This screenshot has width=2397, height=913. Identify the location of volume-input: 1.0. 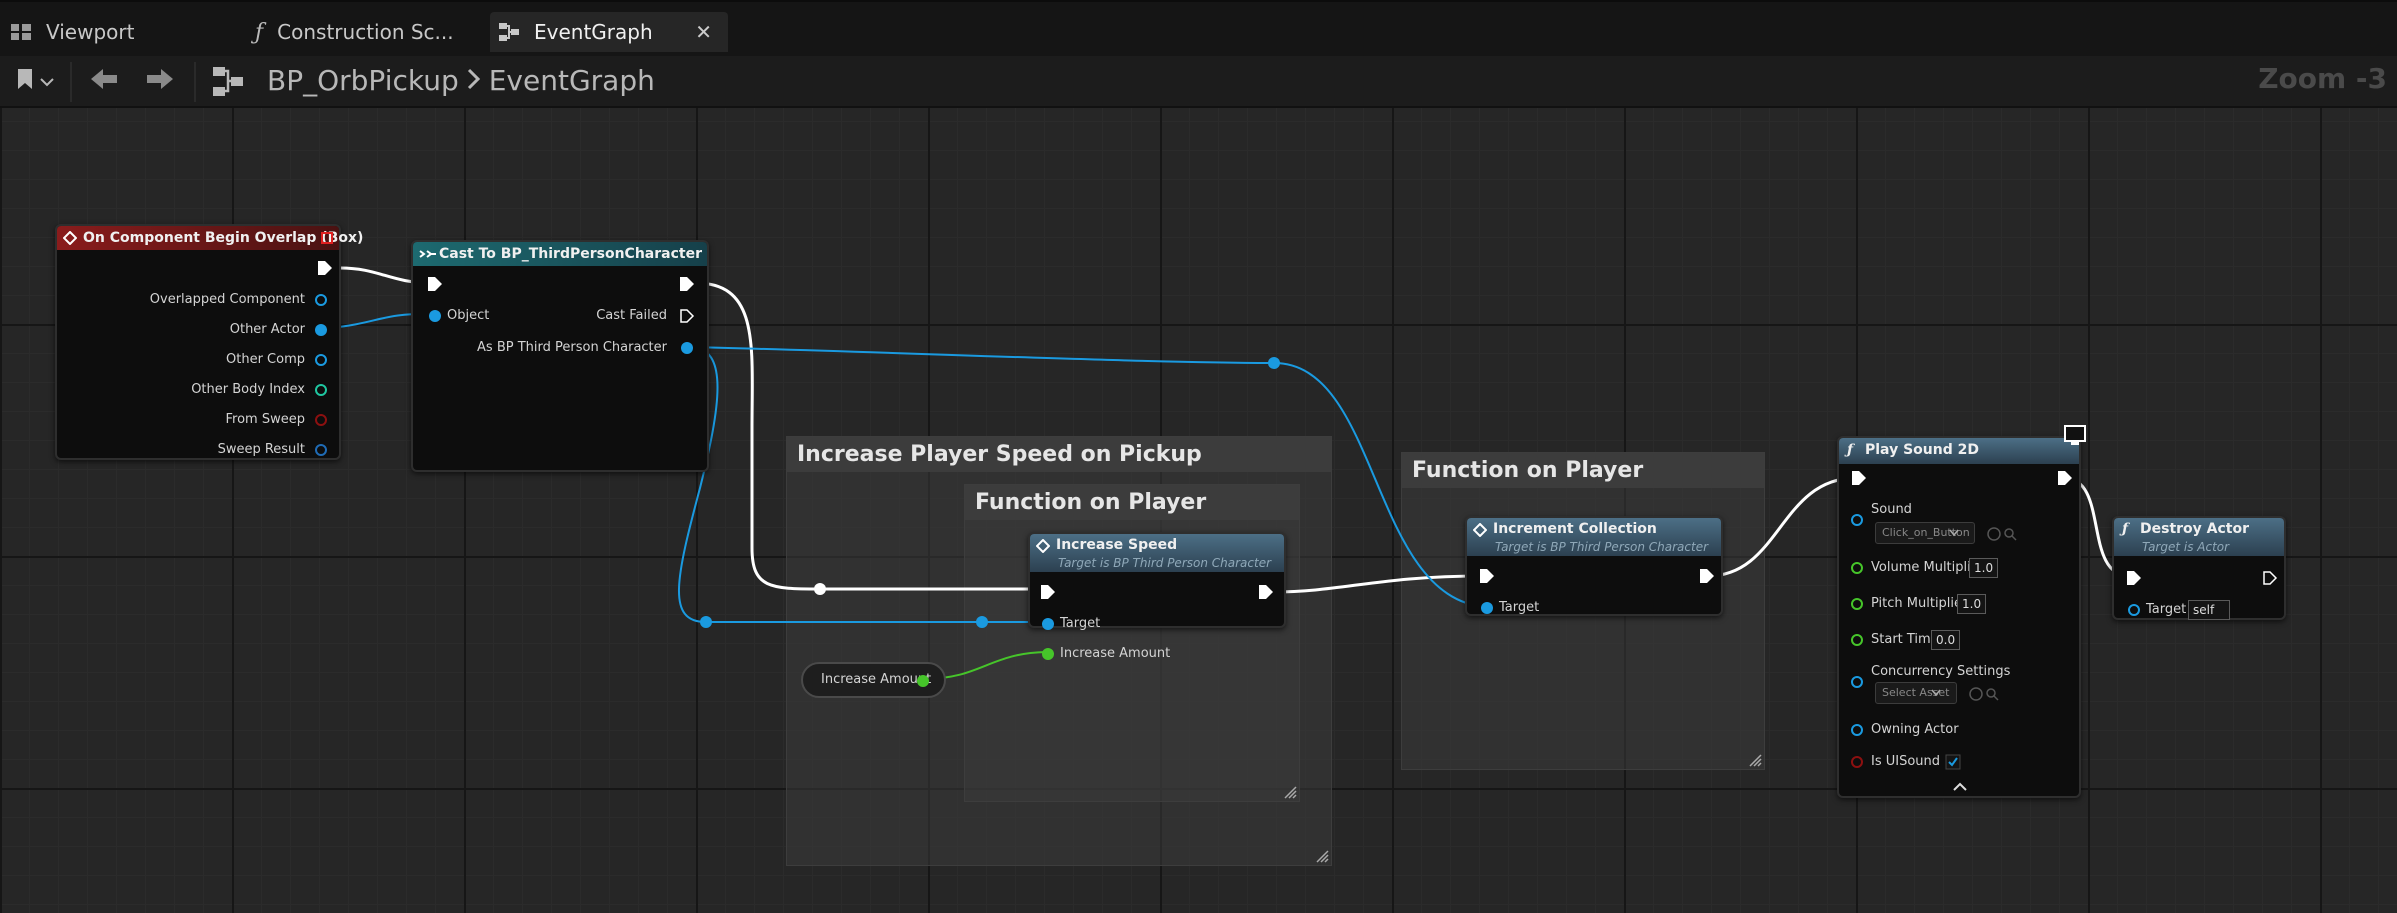
(1984, 568).